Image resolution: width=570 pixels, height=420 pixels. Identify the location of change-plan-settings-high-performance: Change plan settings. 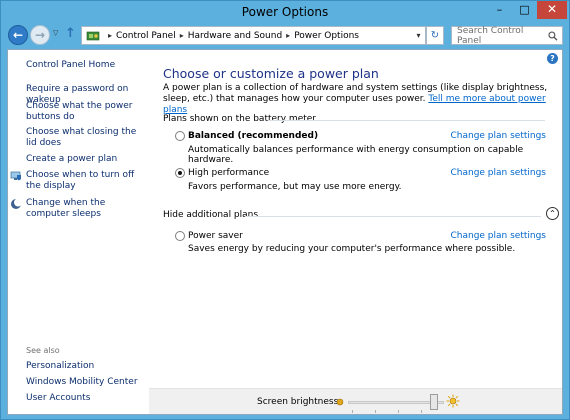
(498, 173).